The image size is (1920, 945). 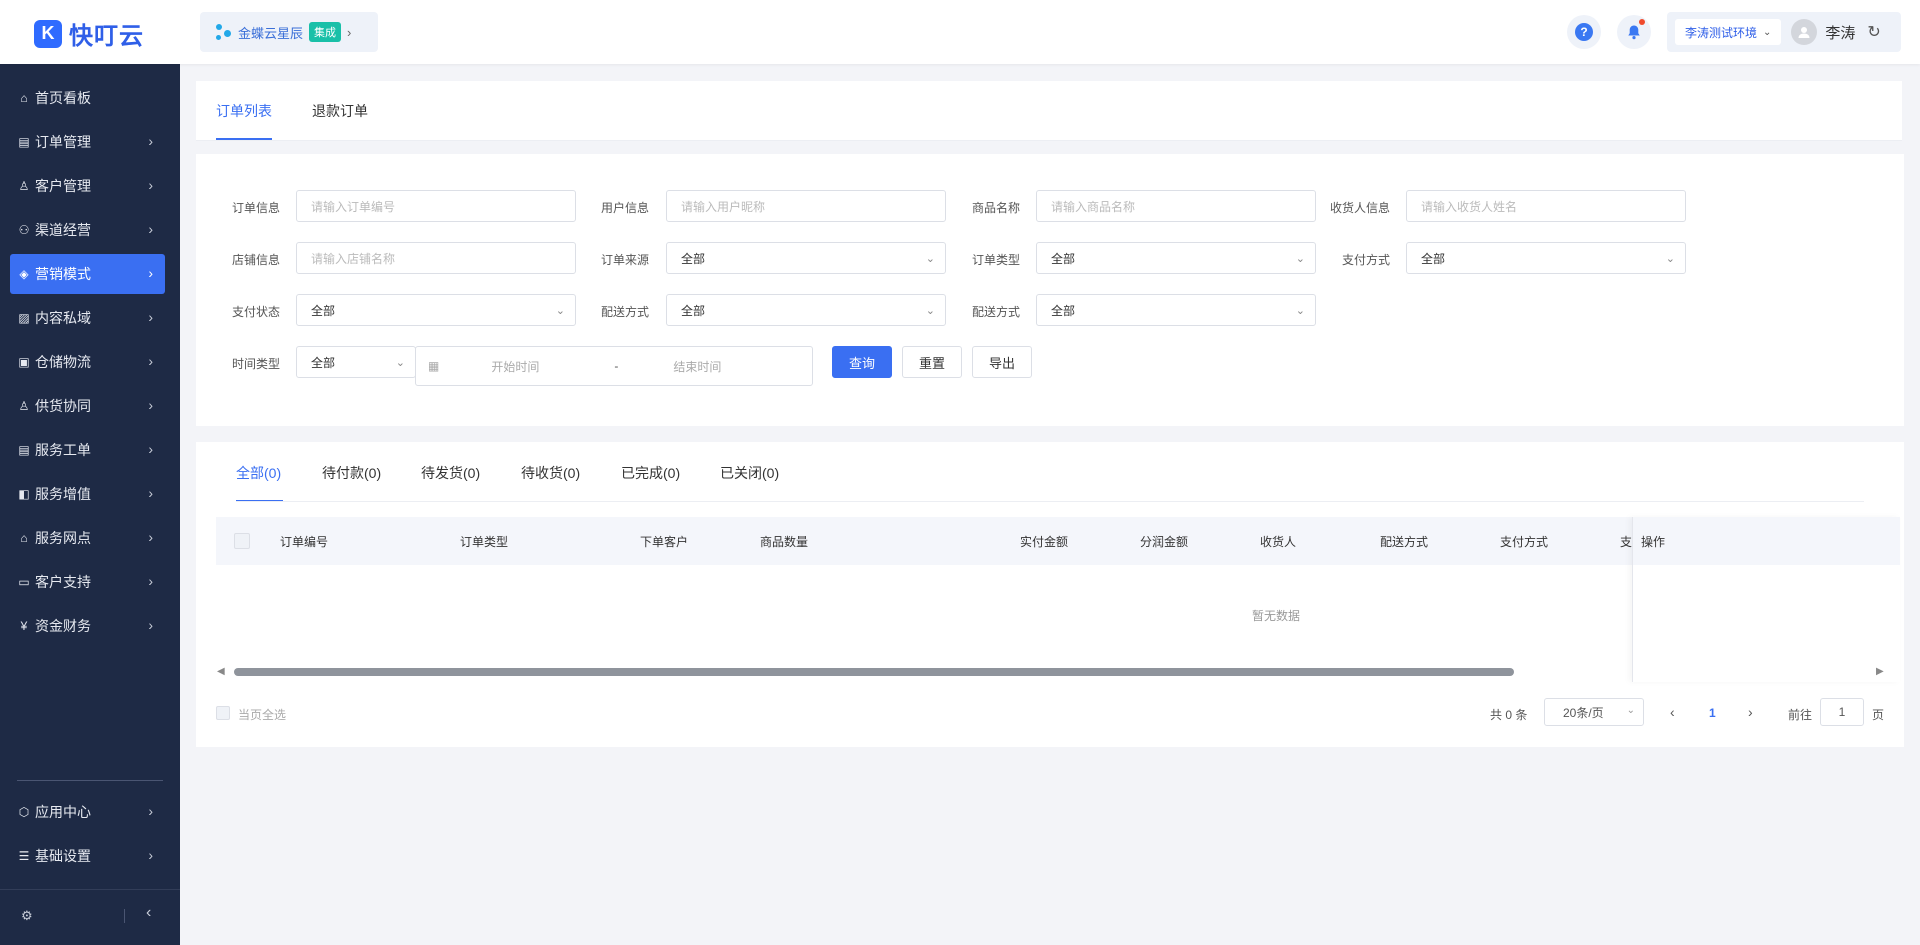 What do you see at coordinates (806, 206) in the screenshot?
I see `user-nickname-input: 请输入用户昵称` at bounding box center [806, 206].